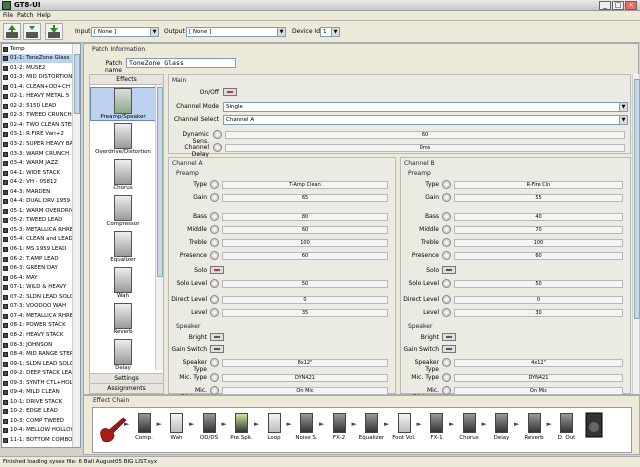 The image size is (640, 467). Describe the element at coordinates (230, 92) in the screenshot. I see `onoff-toggle` at that location.